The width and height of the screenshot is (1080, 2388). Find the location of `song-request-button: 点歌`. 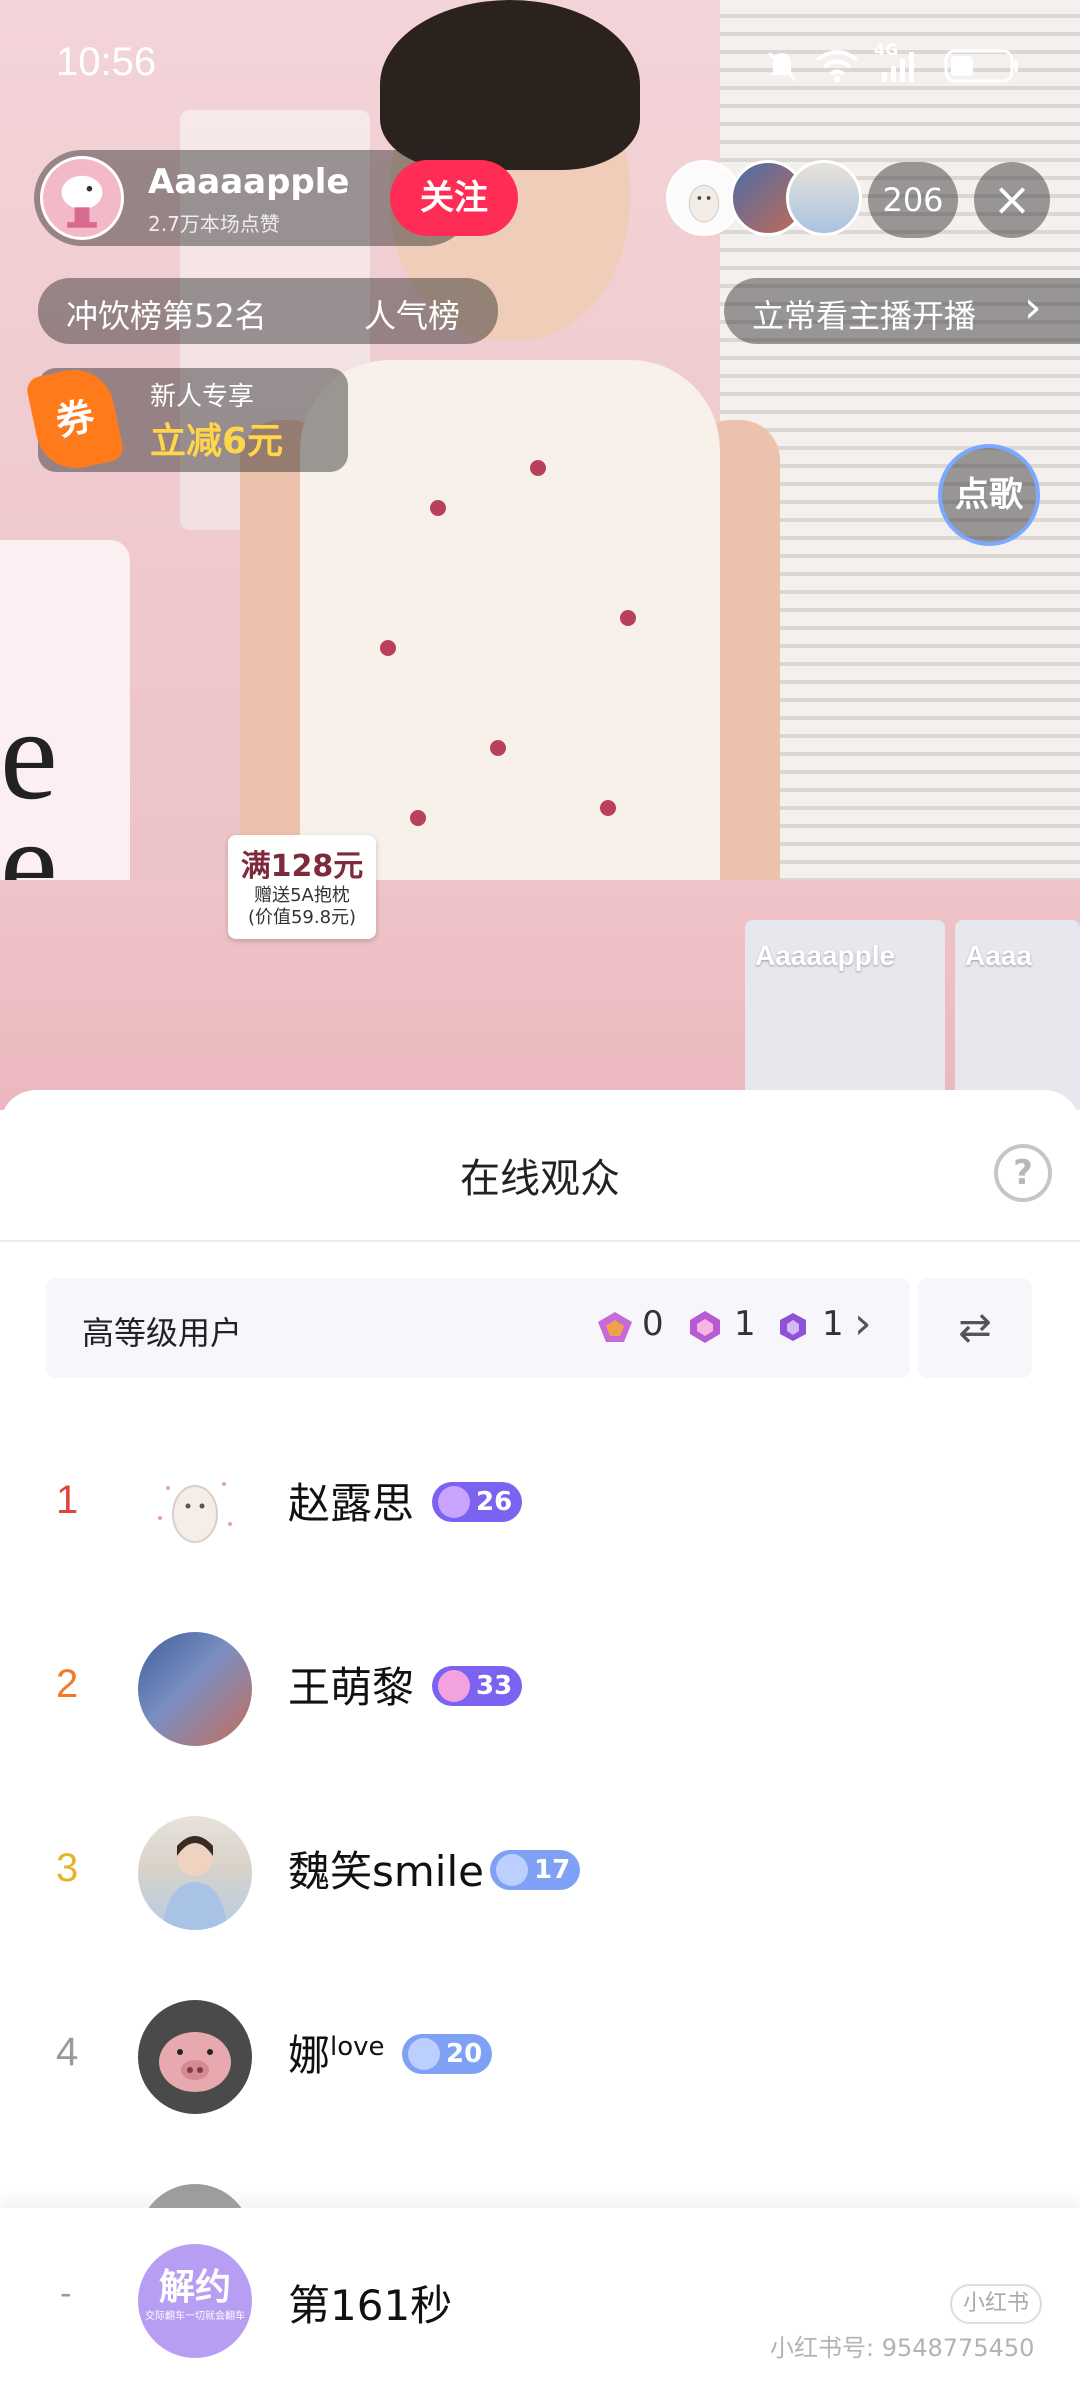

song-request-button: 点歌 is located at coordinates (989, 495).